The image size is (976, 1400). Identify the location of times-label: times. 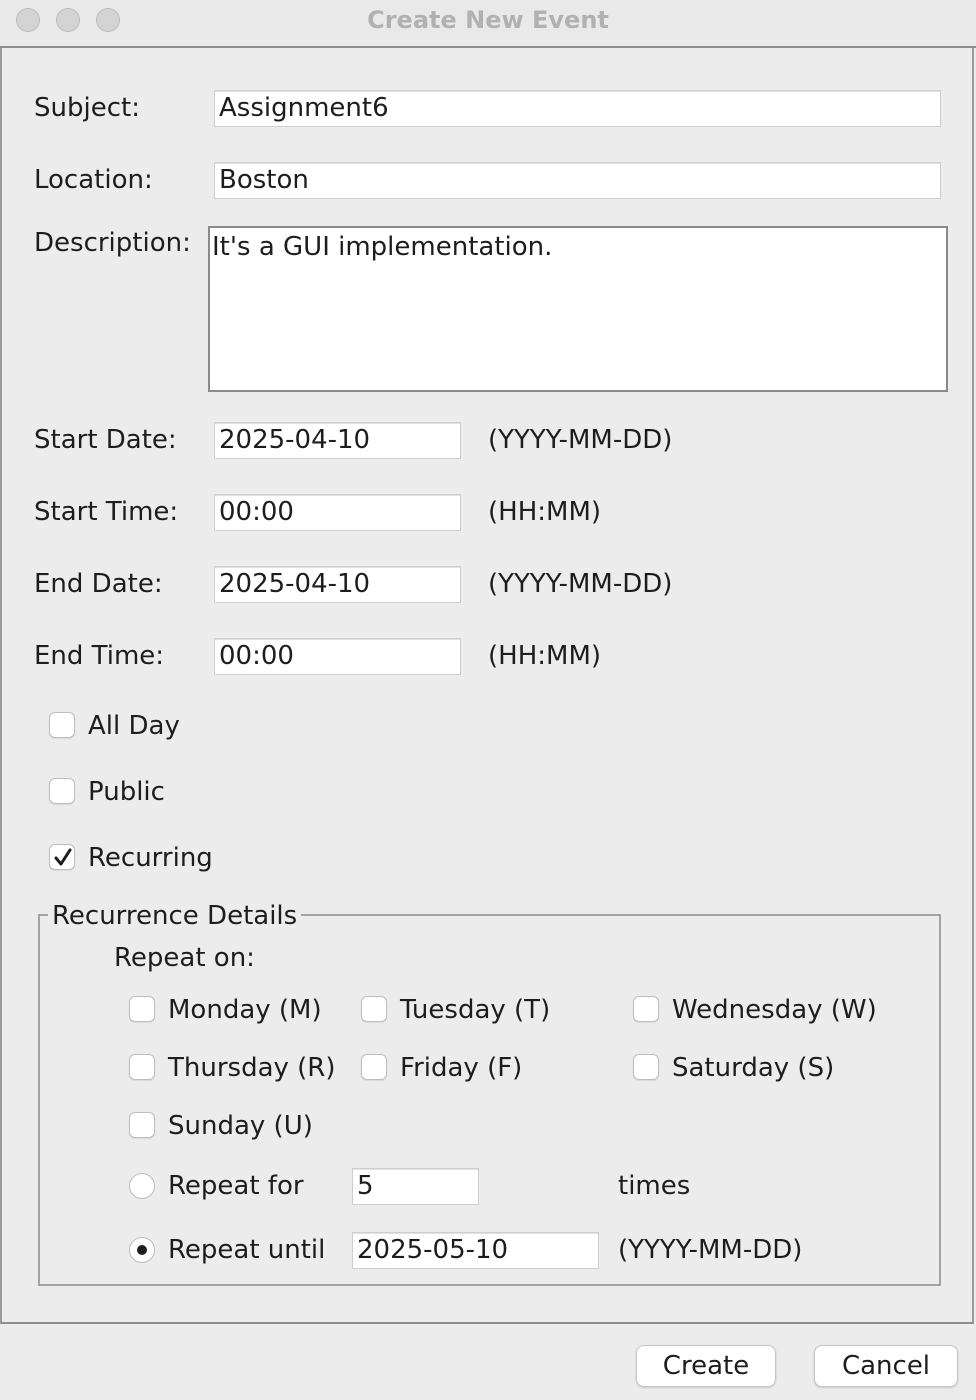
(654, 1186).